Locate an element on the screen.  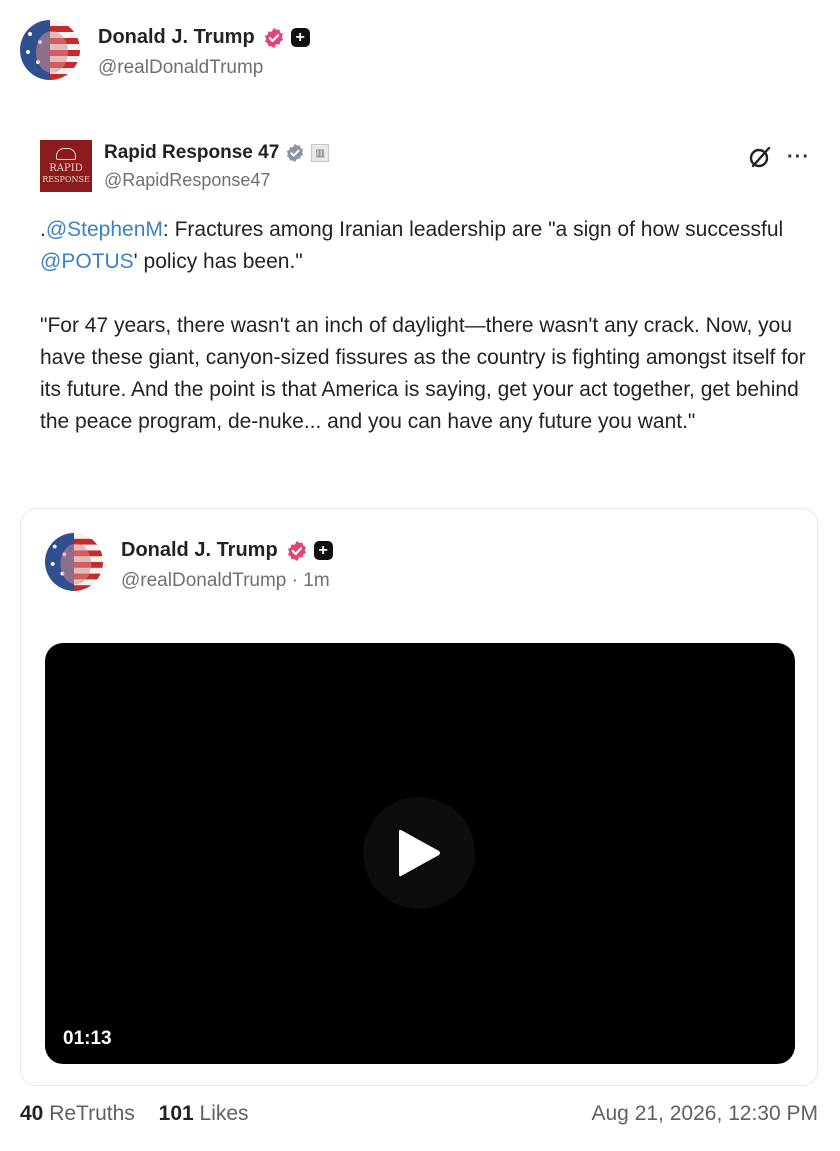
retruth-author-name: Rapid Response 47 is located at coordinates (191, 153).